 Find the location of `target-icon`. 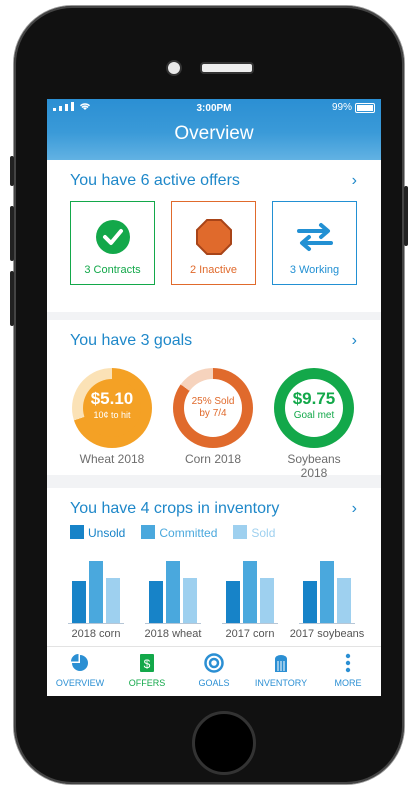

target-icon is located at coordinates (214, 663).